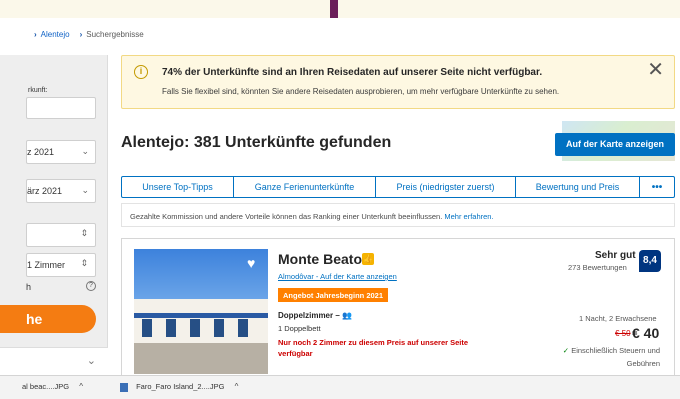 The width and height of the screenshot is (680, 399). I want to click on rooms-value: 1 Zimmer, so click(46, 265).